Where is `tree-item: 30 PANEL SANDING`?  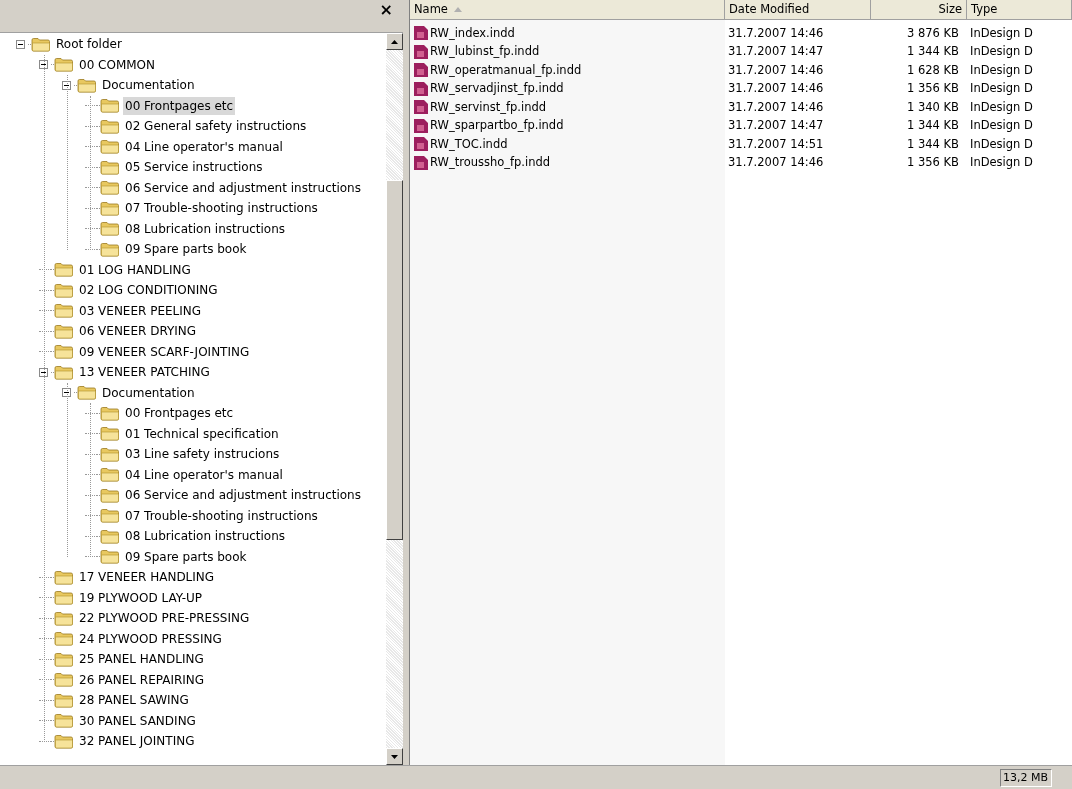
tree-item: 30 PANEL SANDING is located at coordinates (137, 720).